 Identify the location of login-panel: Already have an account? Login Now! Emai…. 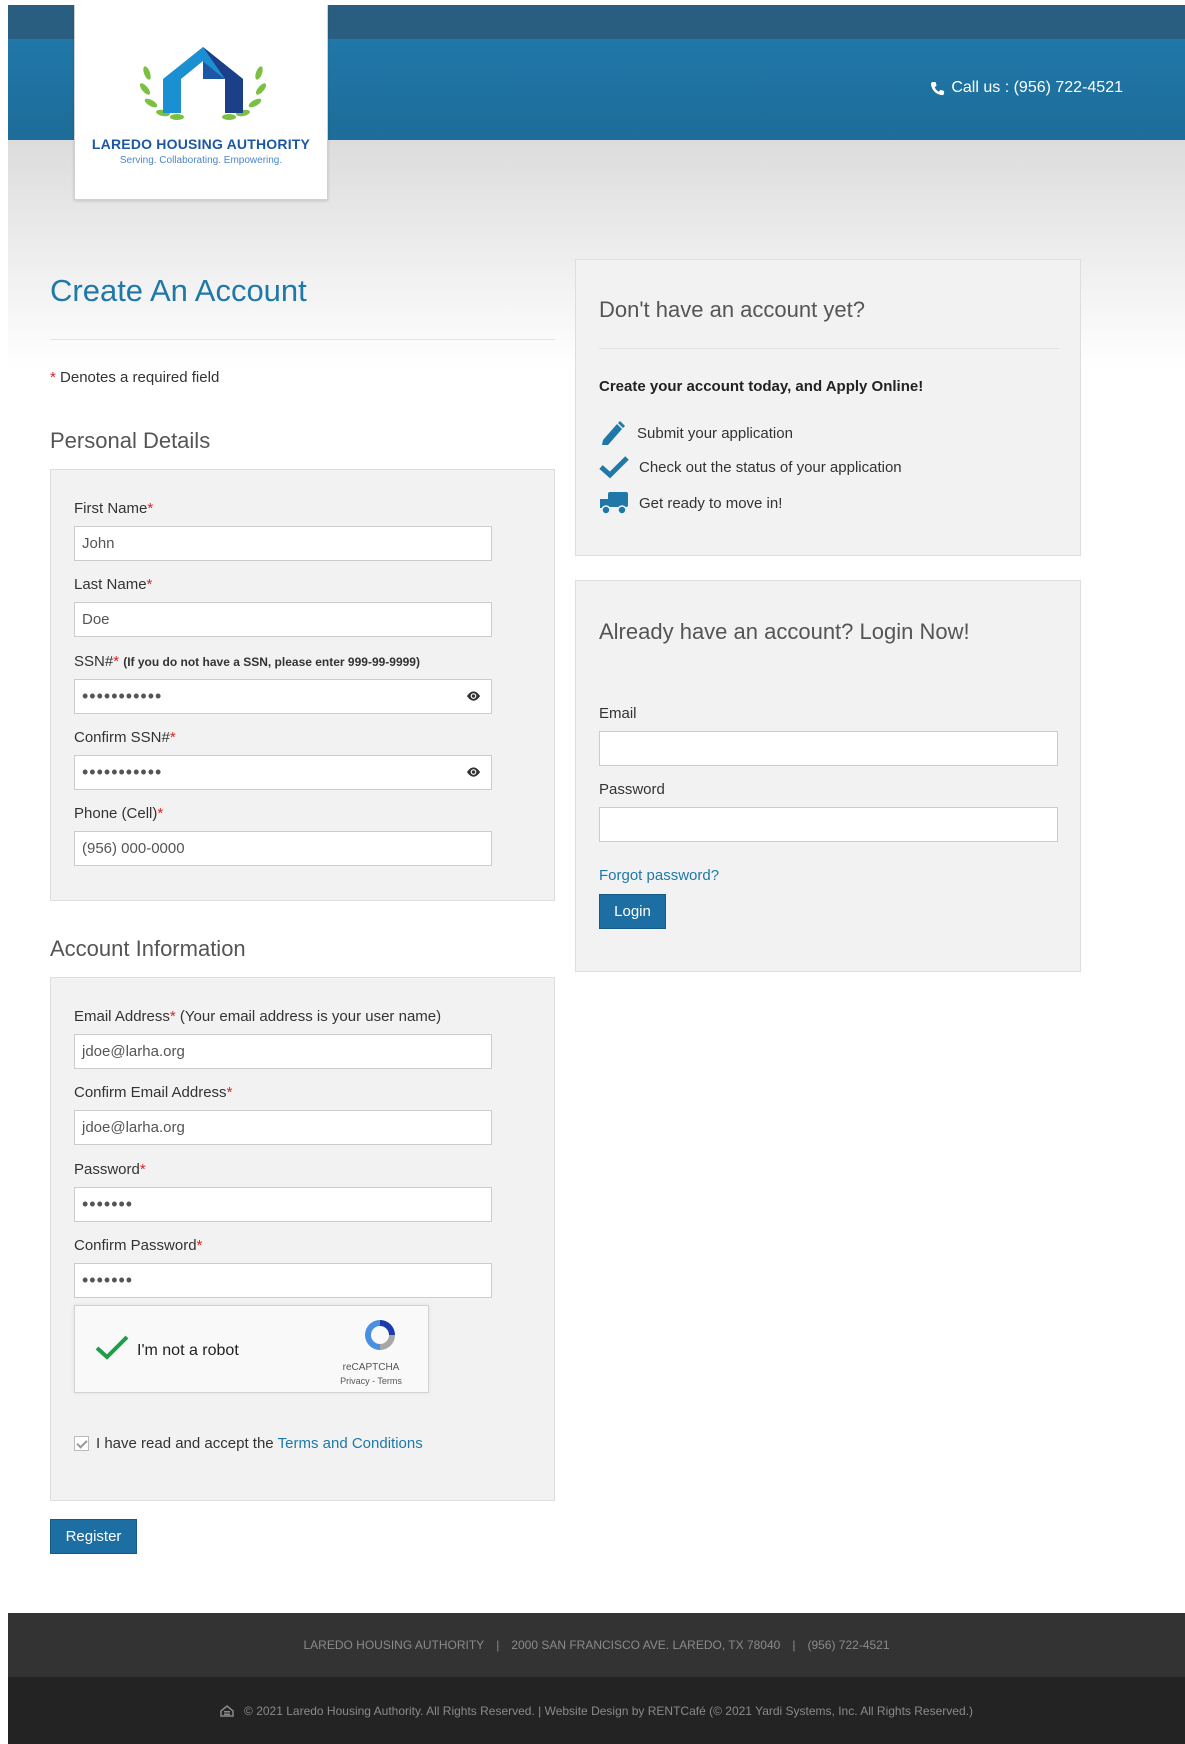
(828, 776).